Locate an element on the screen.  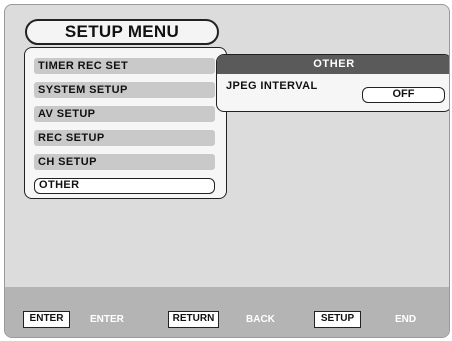
jpeg-interval-label: JPEG INTERVAL is located at coordinates (272, 86).